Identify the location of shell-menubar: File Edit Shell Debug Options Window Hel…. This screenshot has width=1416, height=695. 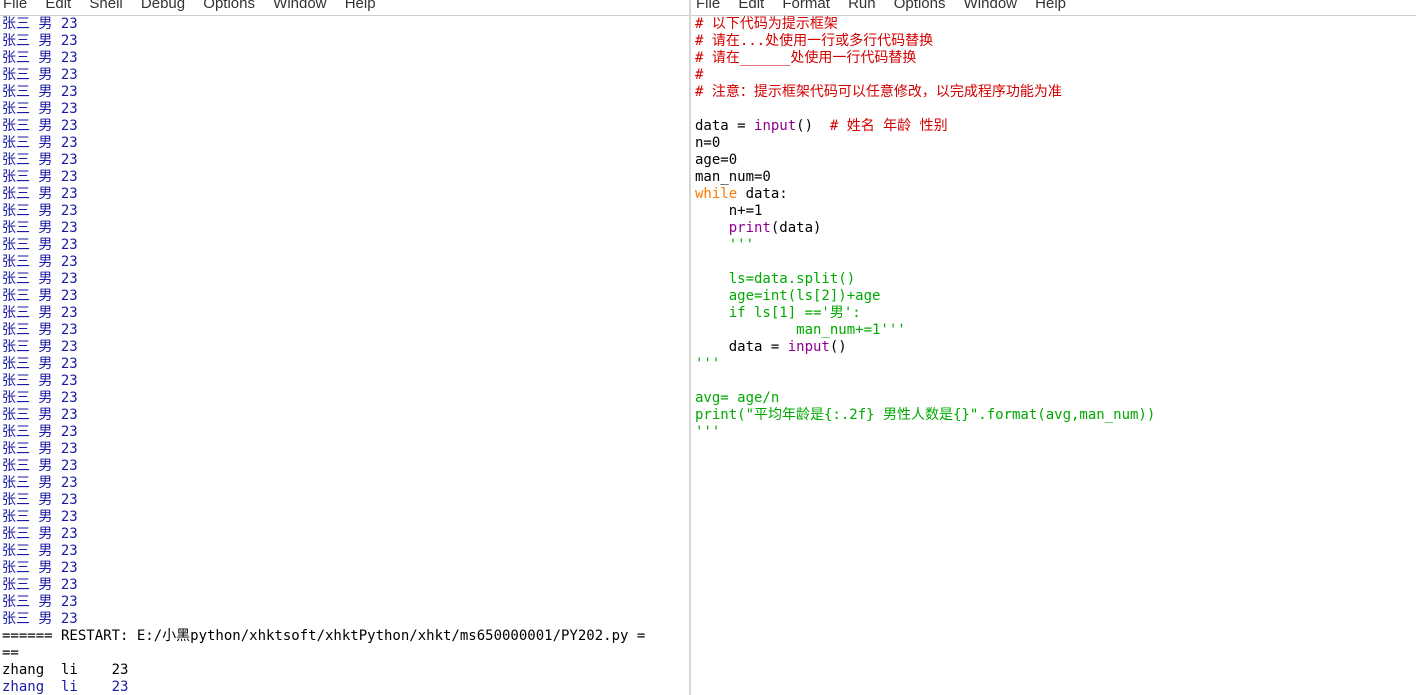
(344, 8).